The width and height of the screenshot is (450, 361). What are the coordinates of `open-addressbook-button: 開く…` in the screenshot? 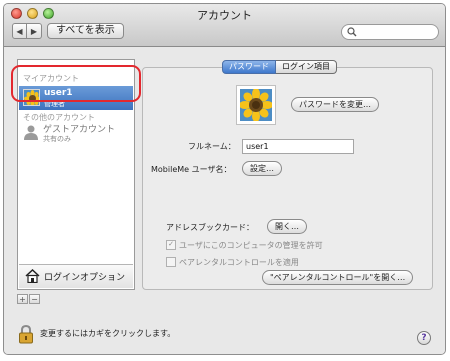 It's located at (287, 226).